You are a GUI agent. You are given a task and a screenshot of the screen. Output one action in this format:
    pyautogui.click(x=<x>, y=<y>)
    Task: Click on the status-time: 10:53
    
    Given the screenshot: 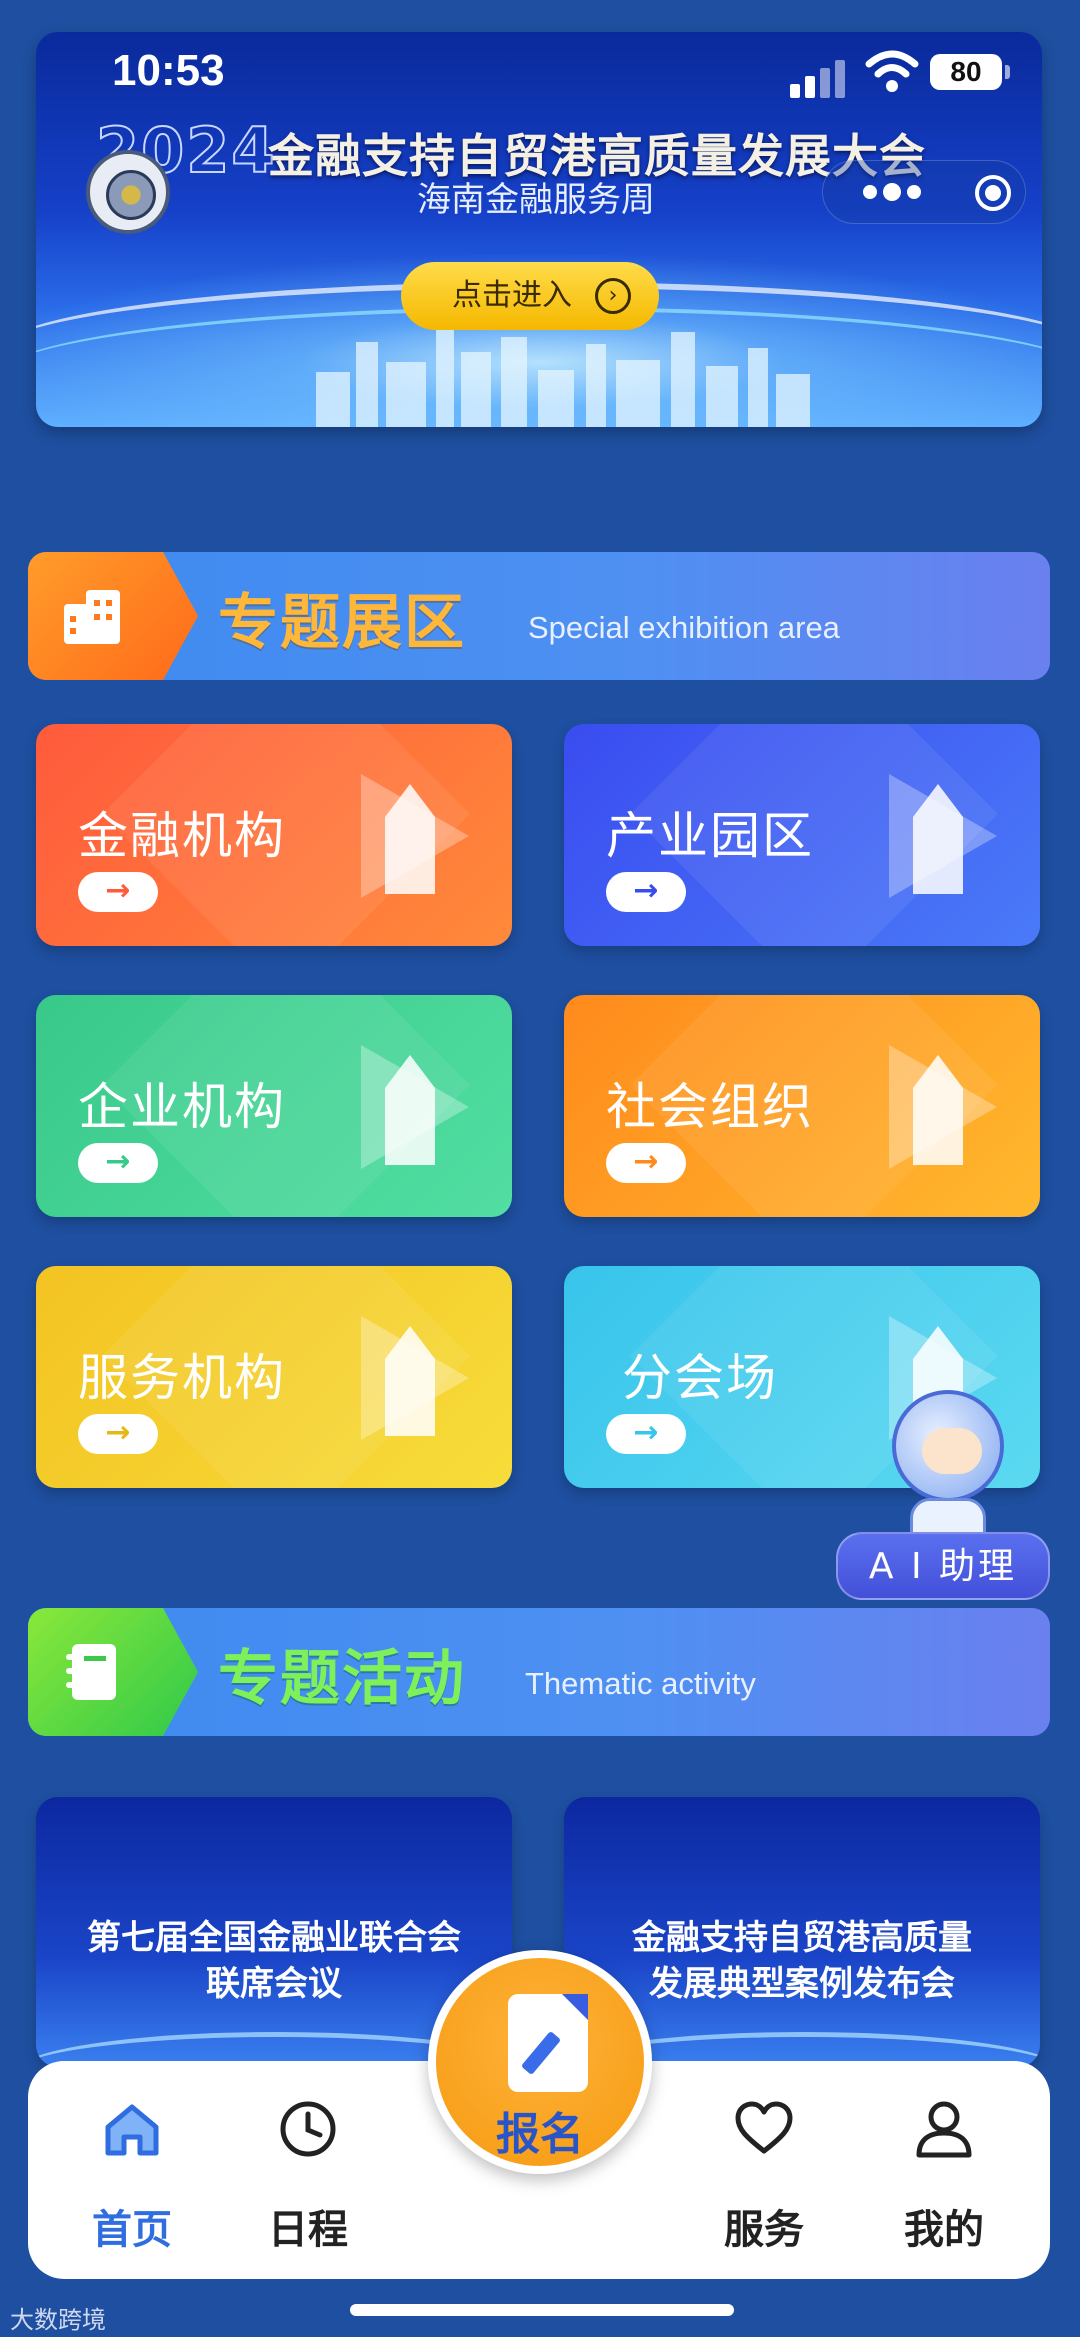 What is the action you would take?
    pyautogui.click(x=168, y=70)
    